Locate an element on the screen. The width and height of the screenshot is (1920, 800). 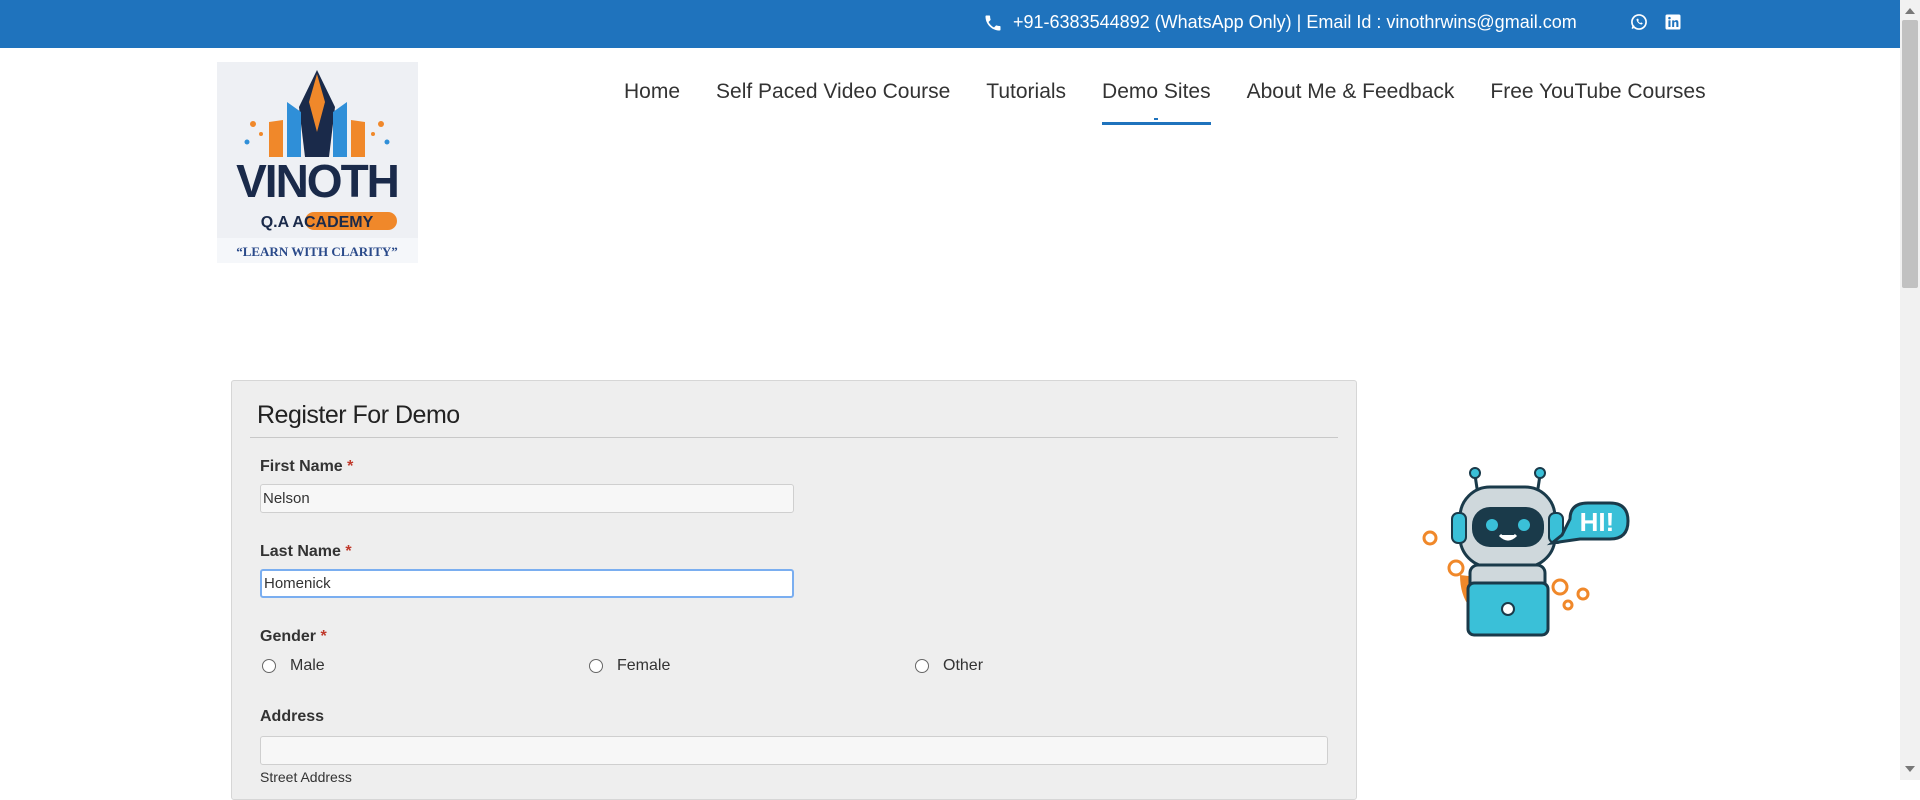
first-name-input is located at coordinates (527, 498).